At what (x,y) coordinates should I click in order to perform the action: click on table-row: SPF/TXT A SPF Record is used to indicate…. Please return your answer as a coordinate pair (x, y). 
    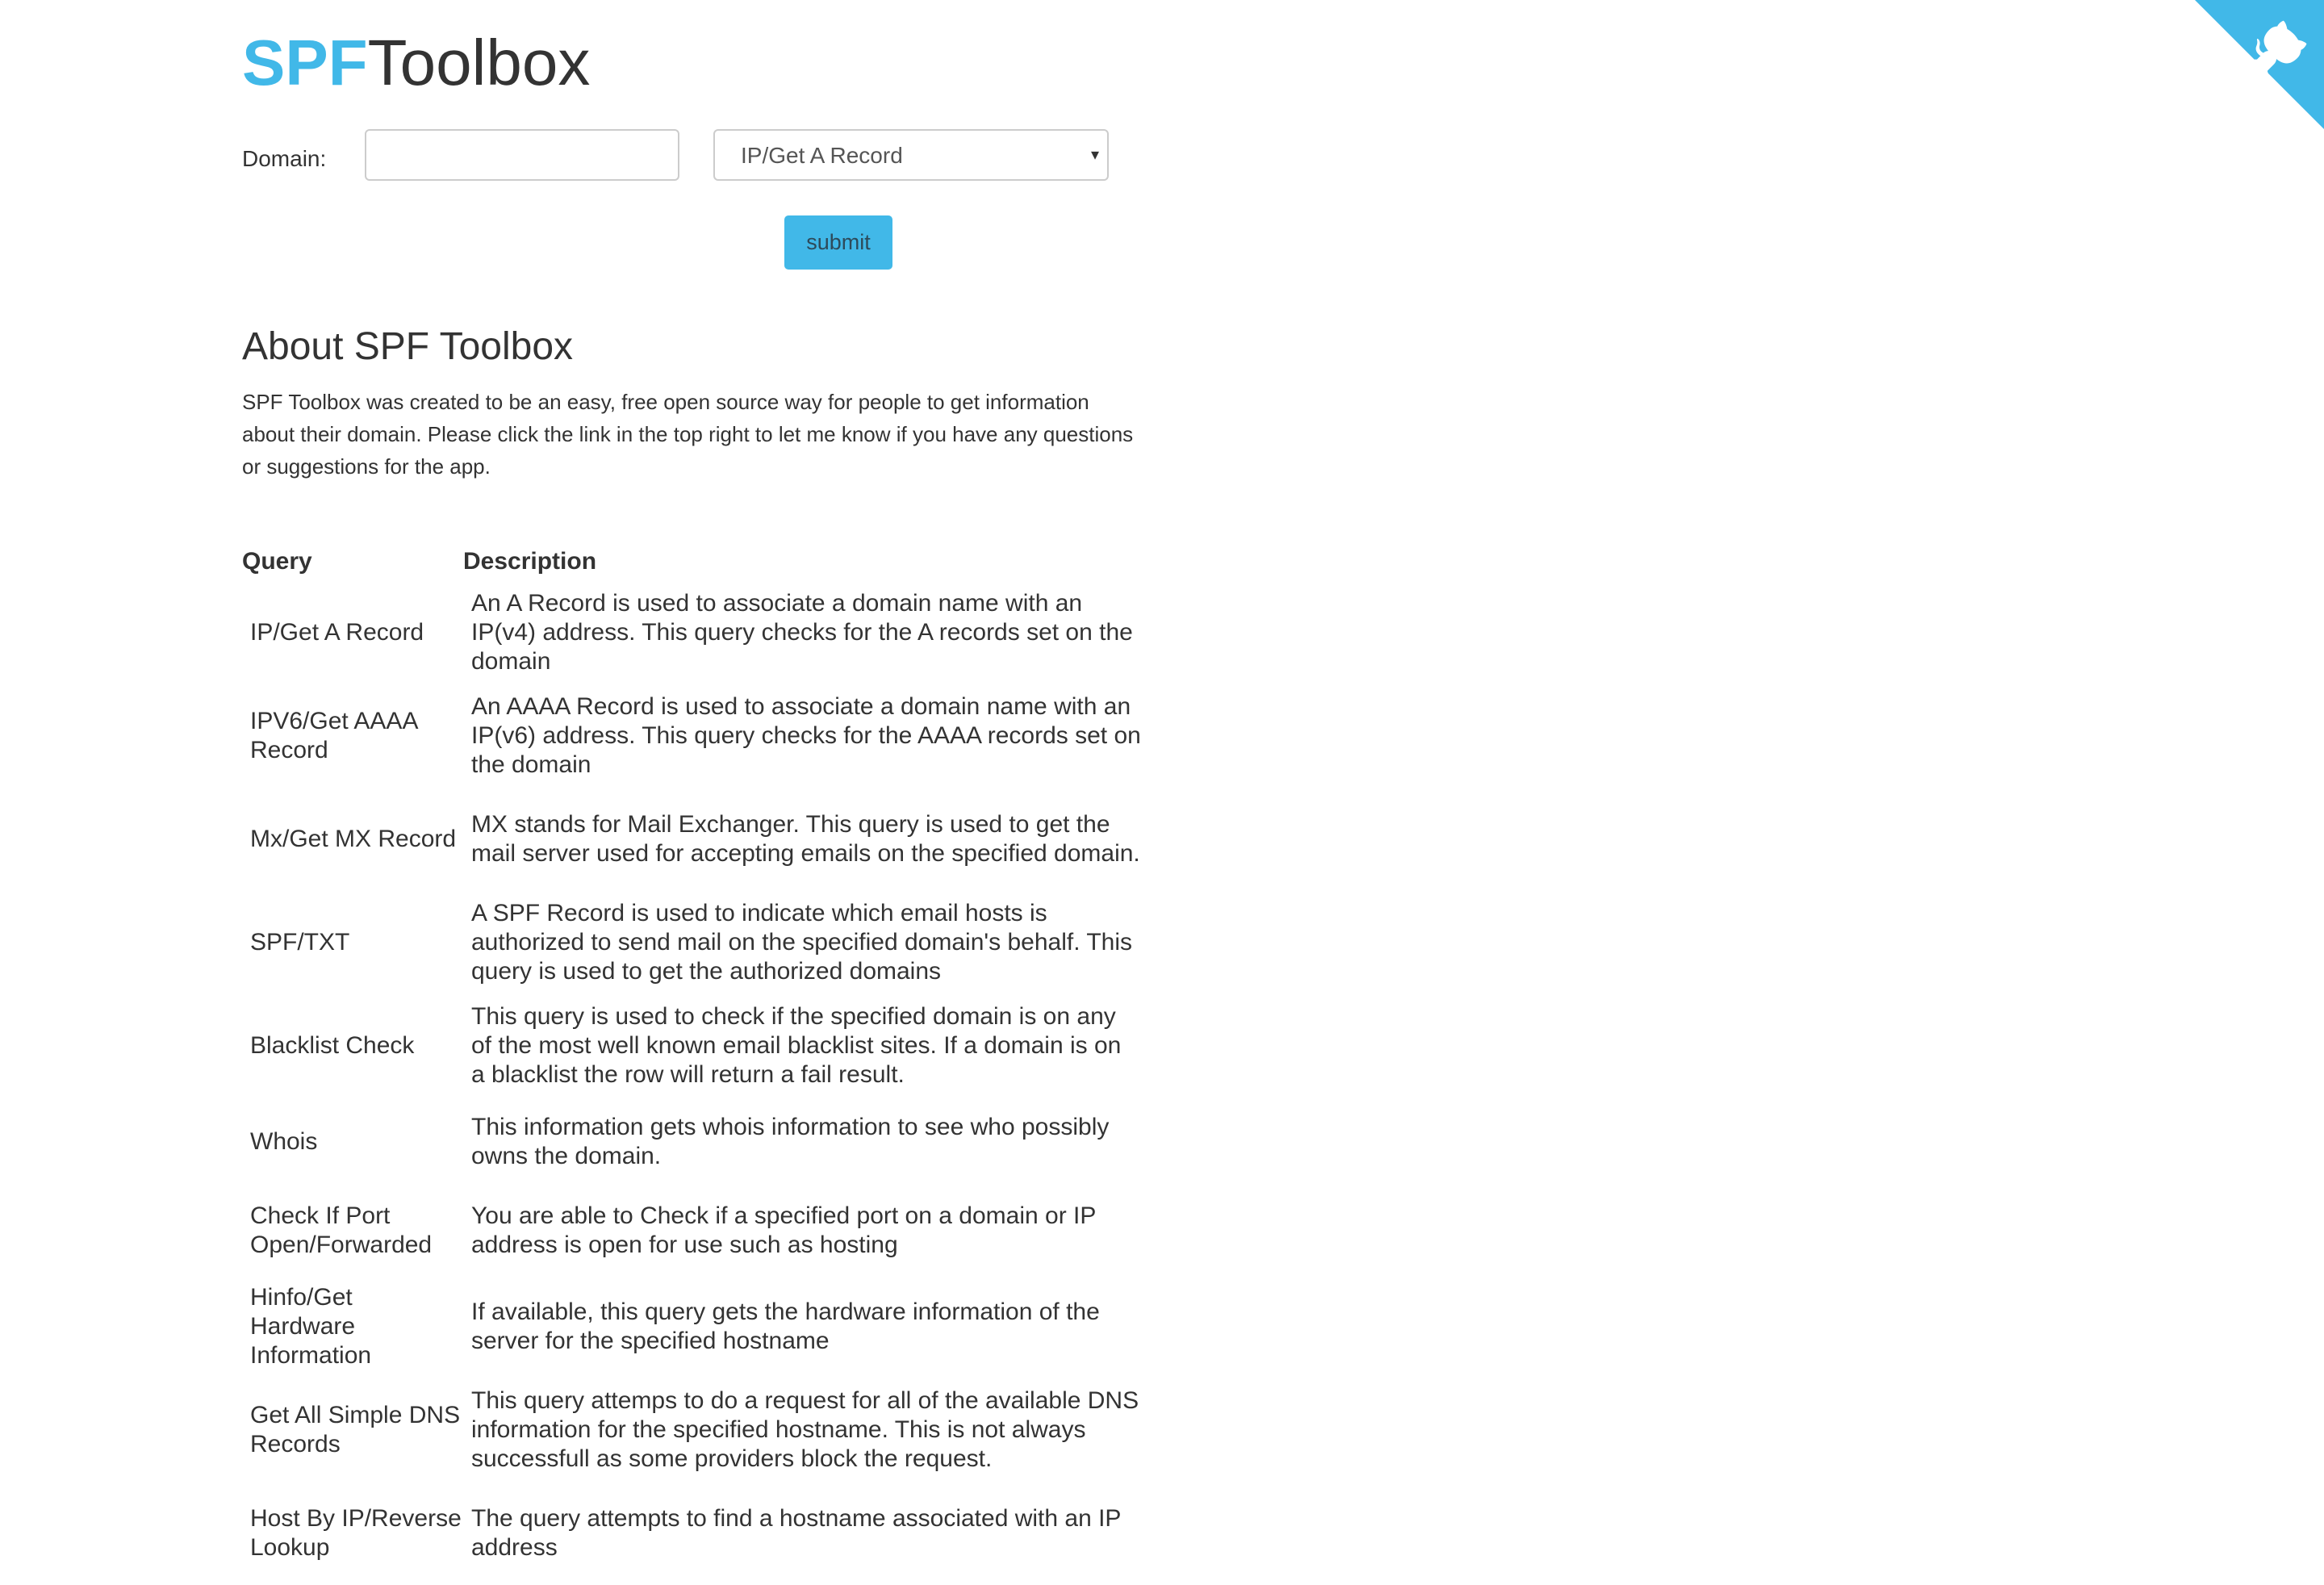
    Looking at the image, I should click on (691, 942).